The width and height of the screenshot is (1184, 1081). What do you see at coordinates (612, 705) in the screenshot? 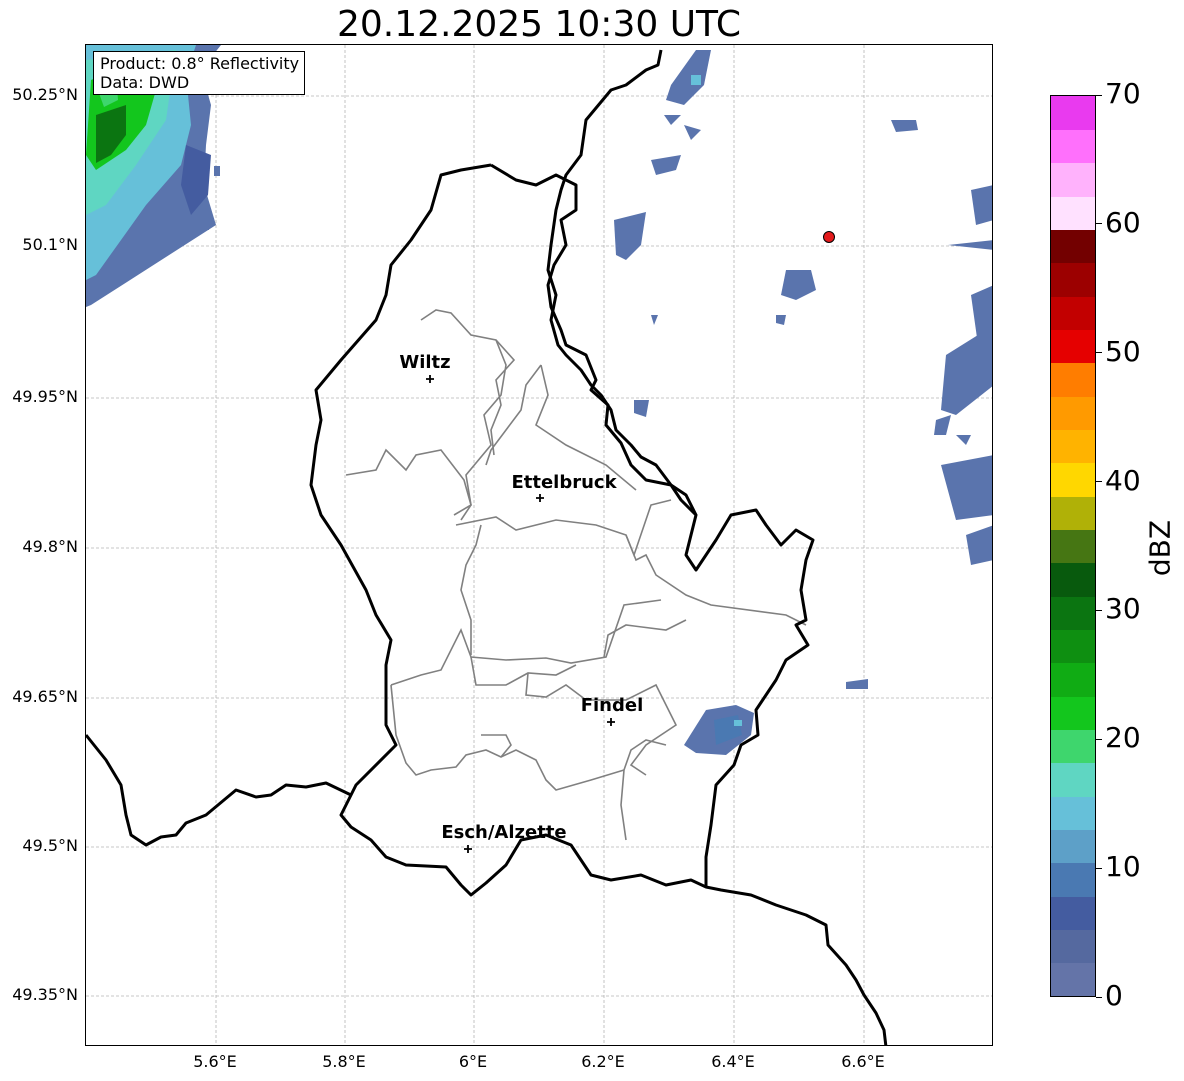
I see `city-label: Findel` at bounding box center [612, 705].